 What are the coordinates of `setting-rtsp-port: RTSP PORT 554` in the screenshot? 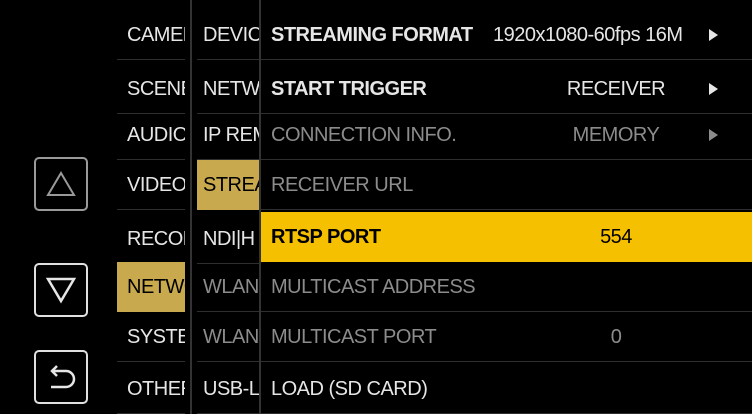 It's located at (506, 237).